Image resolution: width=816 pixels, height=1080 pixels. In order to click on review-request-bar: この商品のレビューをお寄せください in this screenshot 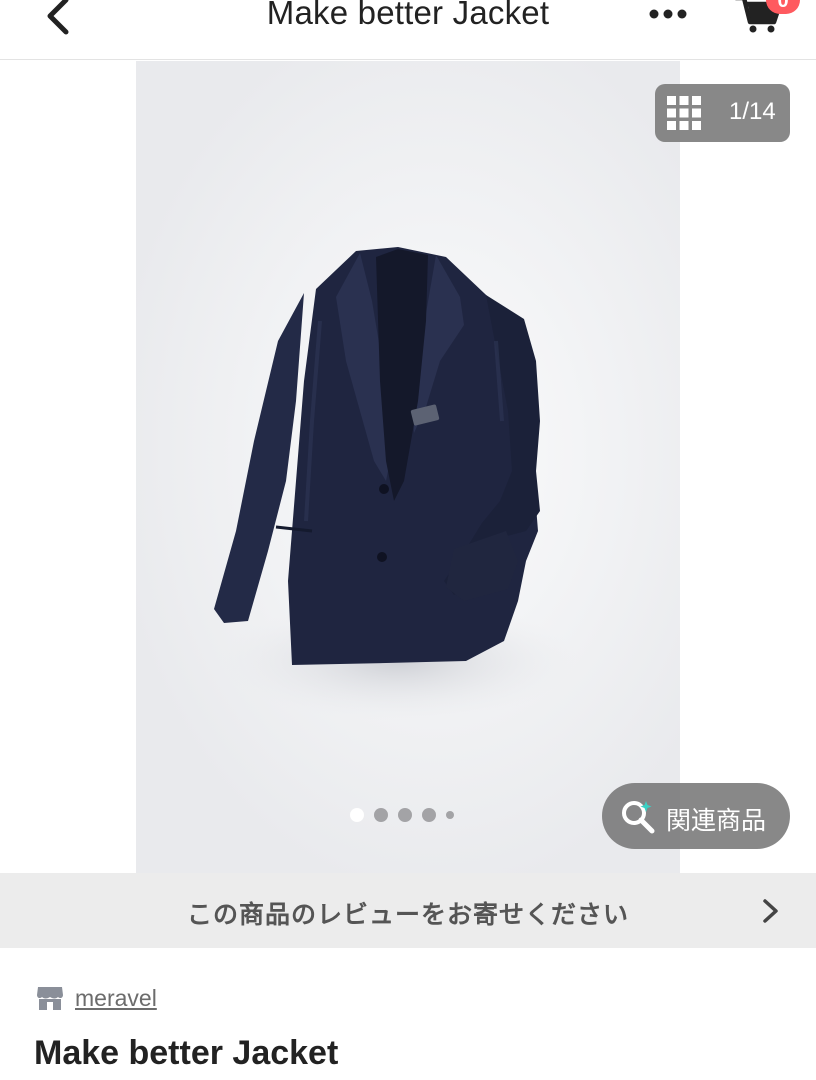, I will do `click(408, 910)`.